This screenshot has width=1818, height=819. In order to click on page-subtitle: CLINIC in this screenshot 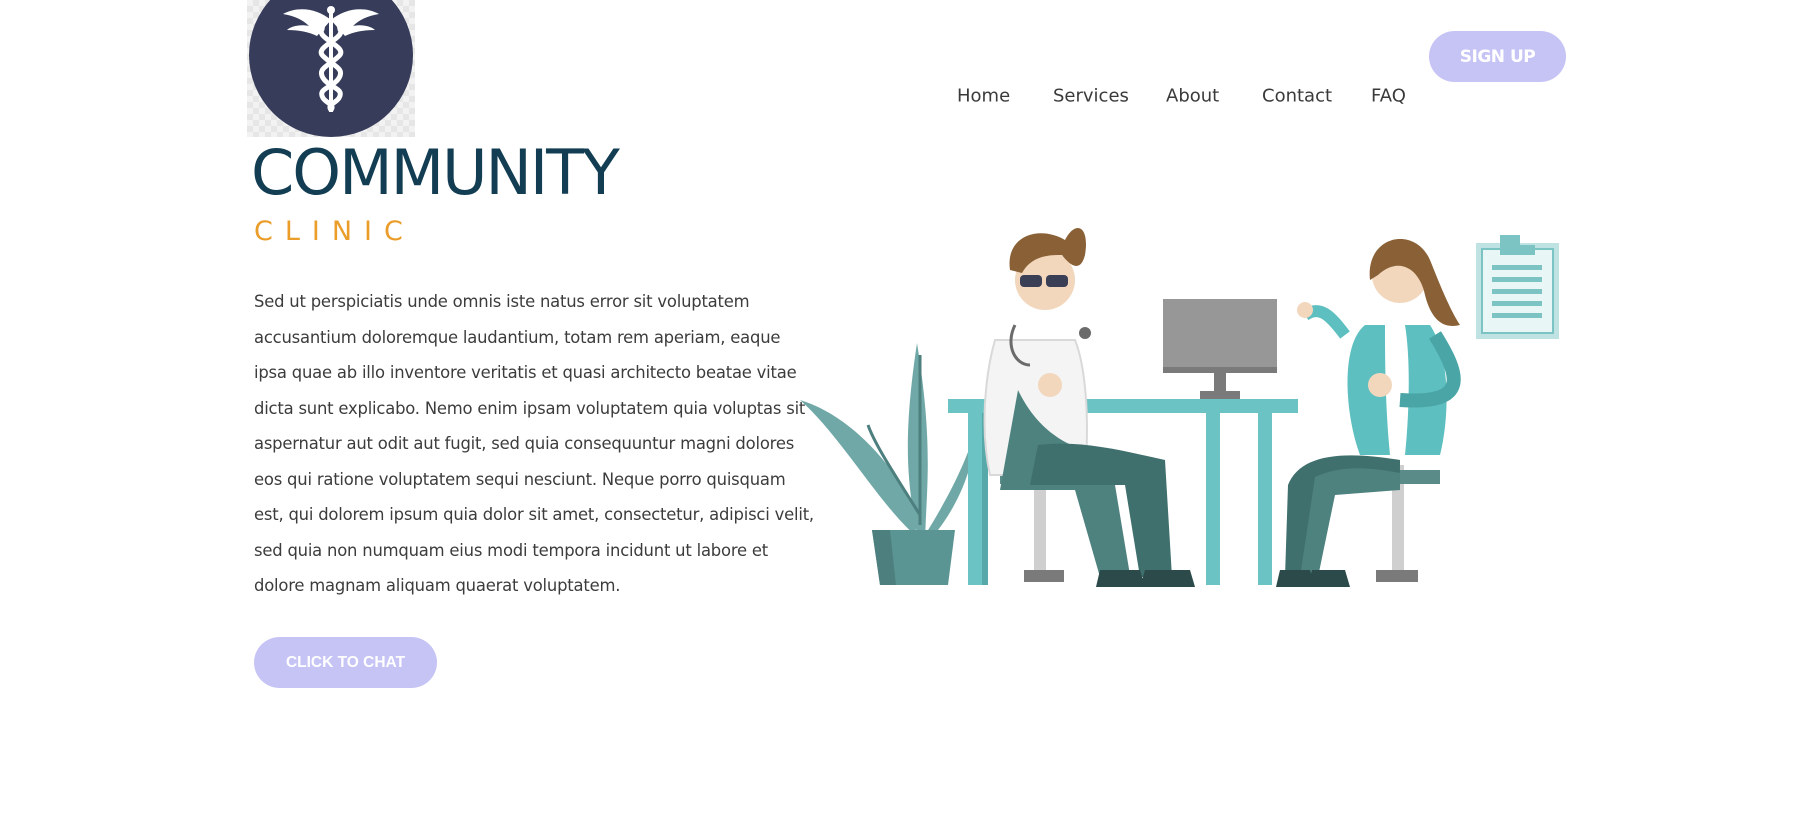, I will do `click(334, 231)`.